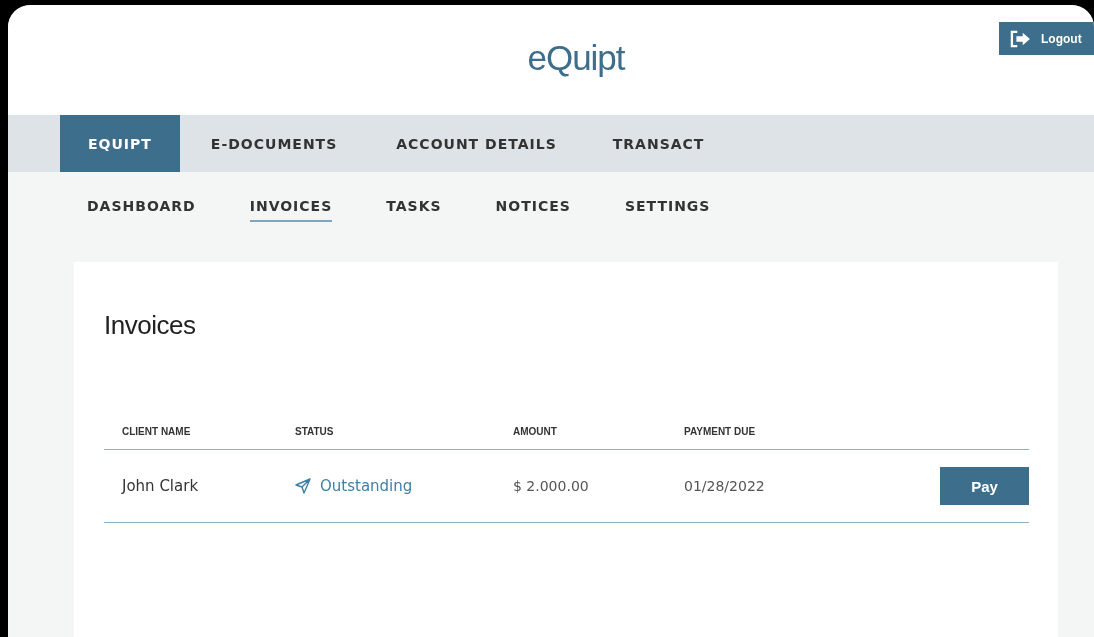 Image resolution: width=1094 pixels, height=637 pixels. What do you see at coordinates (199, 486) in the screenshot?
I see `client-name-cell: John Clark` at bounding box center [199, 486].